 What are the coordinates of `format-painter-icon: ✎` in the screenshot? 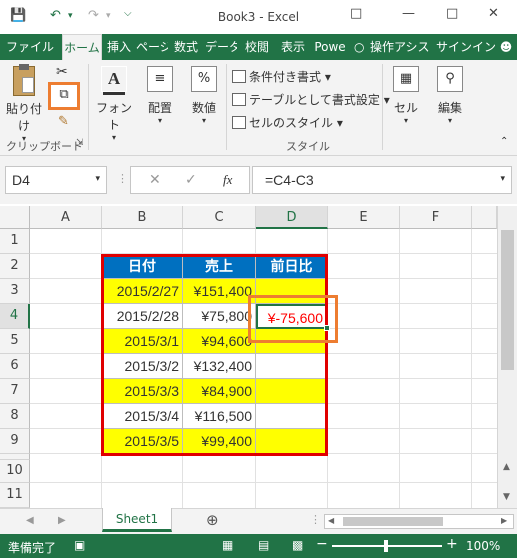 It's located at (63, 121).